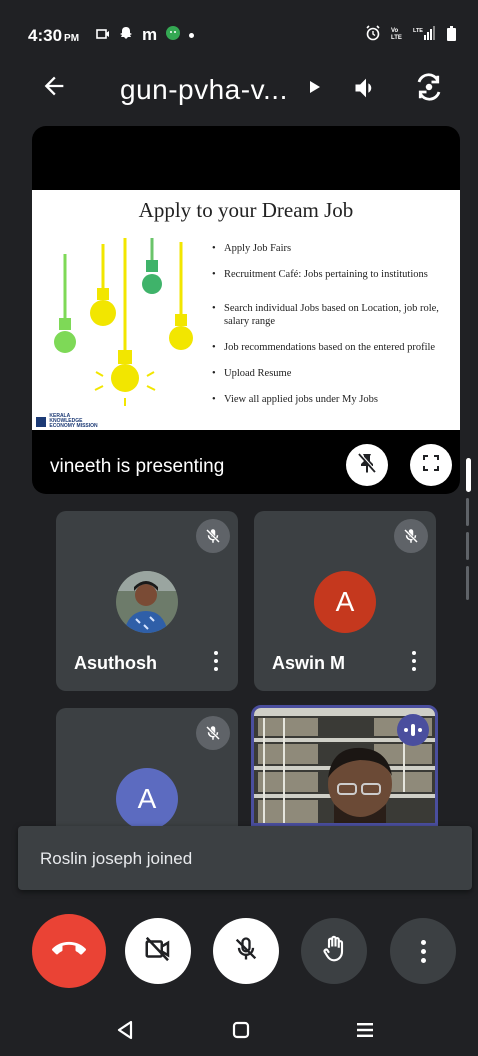 The image size is (478, 1056). What do you see at coordinates (245, 858) in the screenshot?
I see `join-notification-toast: Roslin joseph joined` at bounding box center [245, 858].